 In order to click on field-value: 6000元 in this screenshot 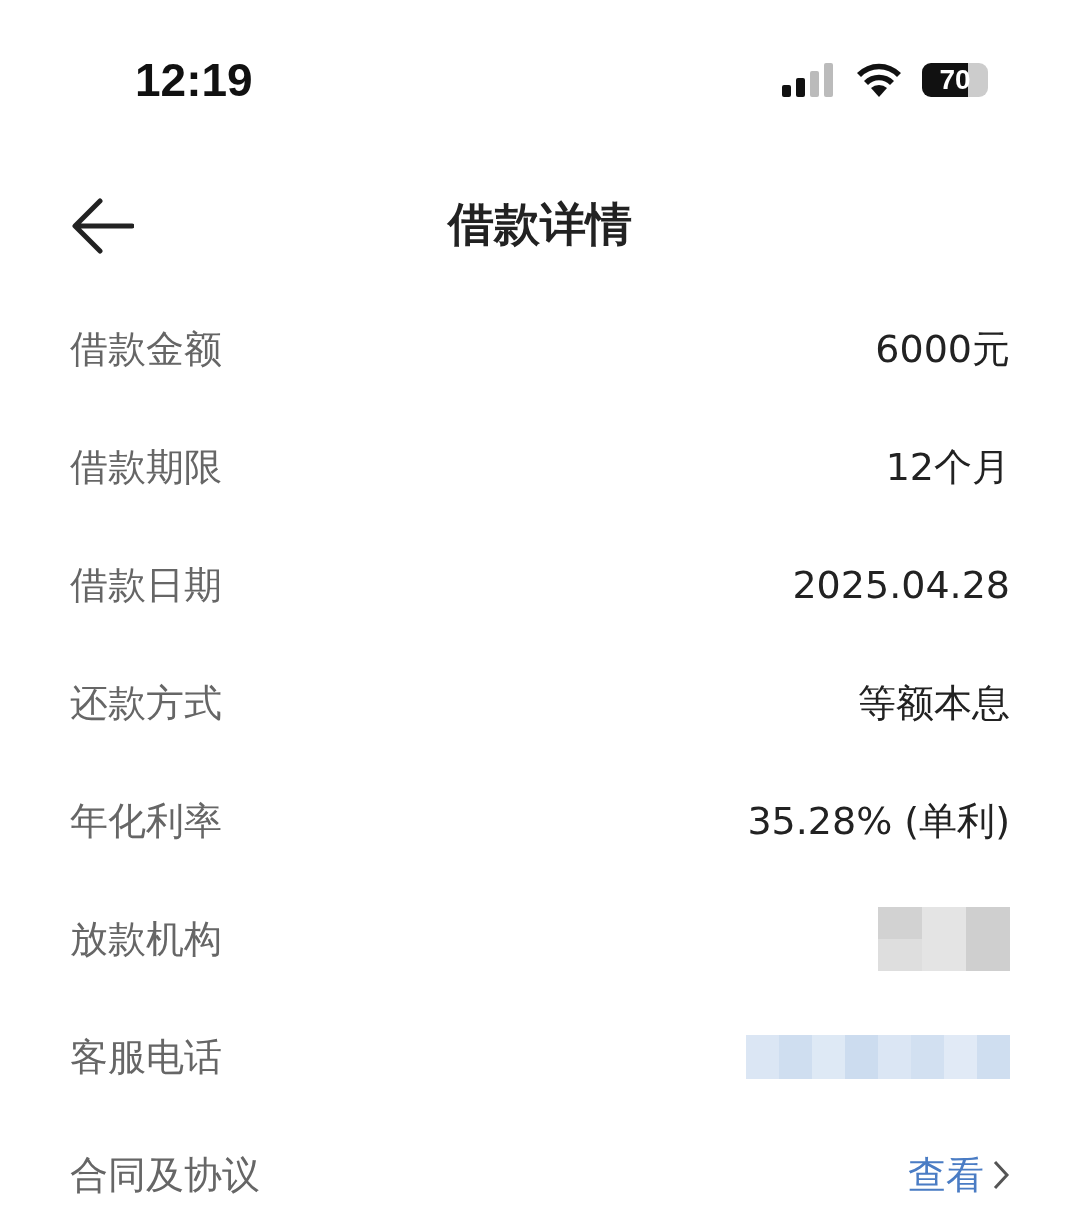, I will do `click(942, 349)`.